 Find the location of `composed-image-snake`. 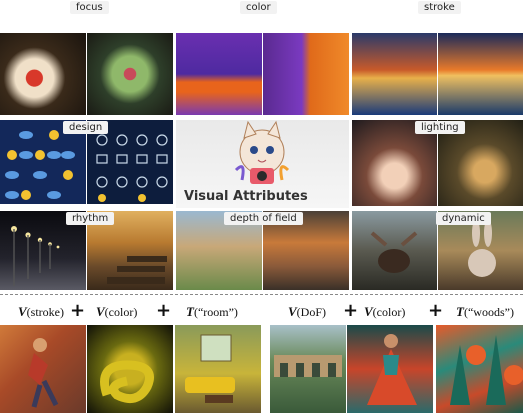

composed-image-snake is located at coordinates (130, 369).